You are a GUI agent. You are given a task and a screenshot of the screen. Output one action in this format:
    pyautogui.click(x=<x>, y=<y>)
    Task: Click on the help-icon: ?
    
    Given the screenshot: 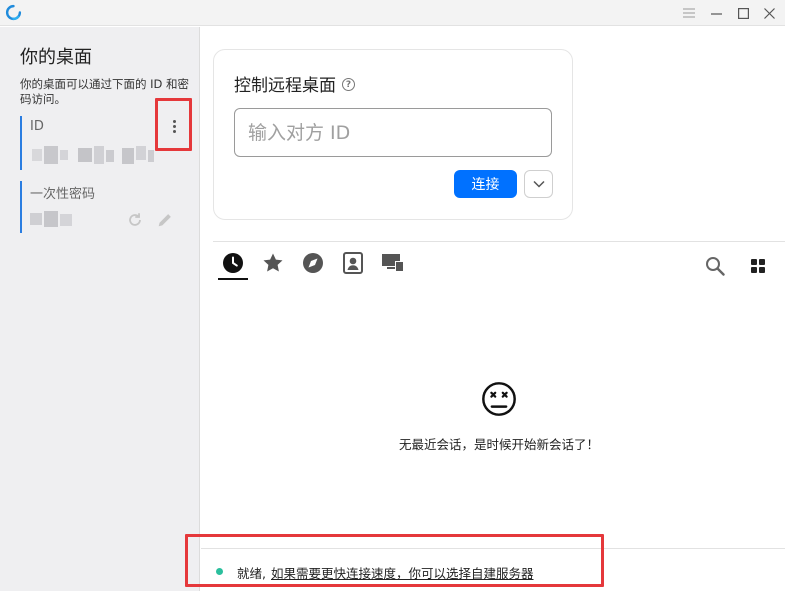 What is the action you would take?
    pyautogui.click(x=348, y=84)
    